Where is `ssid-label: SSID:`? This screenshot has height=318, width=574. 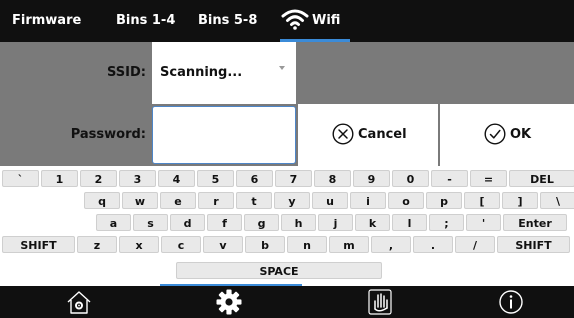
ssid-label: SSID: is located at coordinates (126, 72).